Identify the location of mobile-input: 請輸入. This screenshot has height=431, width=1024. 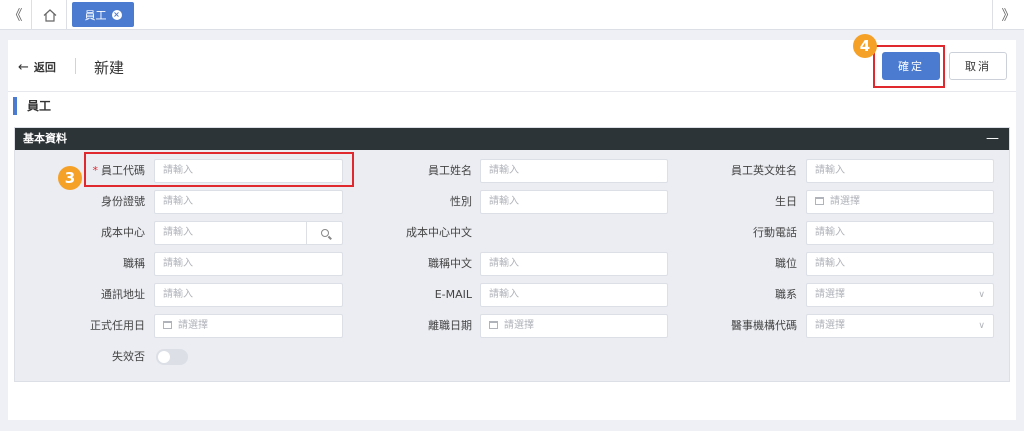
(900, 233).